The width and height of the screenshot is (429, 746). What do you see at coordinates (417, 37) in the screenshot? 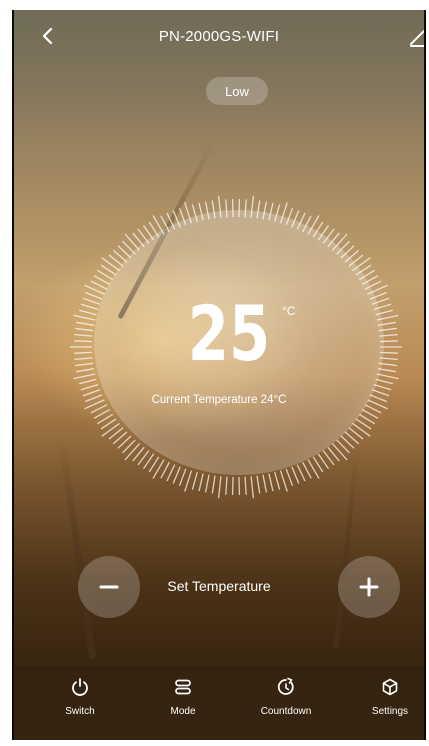
I see `edit-icon` at bounding box center [417, 37].